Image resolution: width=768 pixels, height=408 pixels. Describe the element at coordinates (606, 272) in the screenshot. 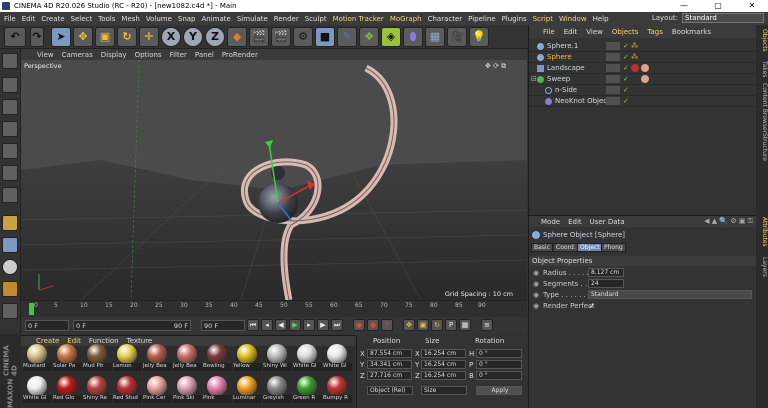

I see `radius-field: 8.127 cm` at that location.